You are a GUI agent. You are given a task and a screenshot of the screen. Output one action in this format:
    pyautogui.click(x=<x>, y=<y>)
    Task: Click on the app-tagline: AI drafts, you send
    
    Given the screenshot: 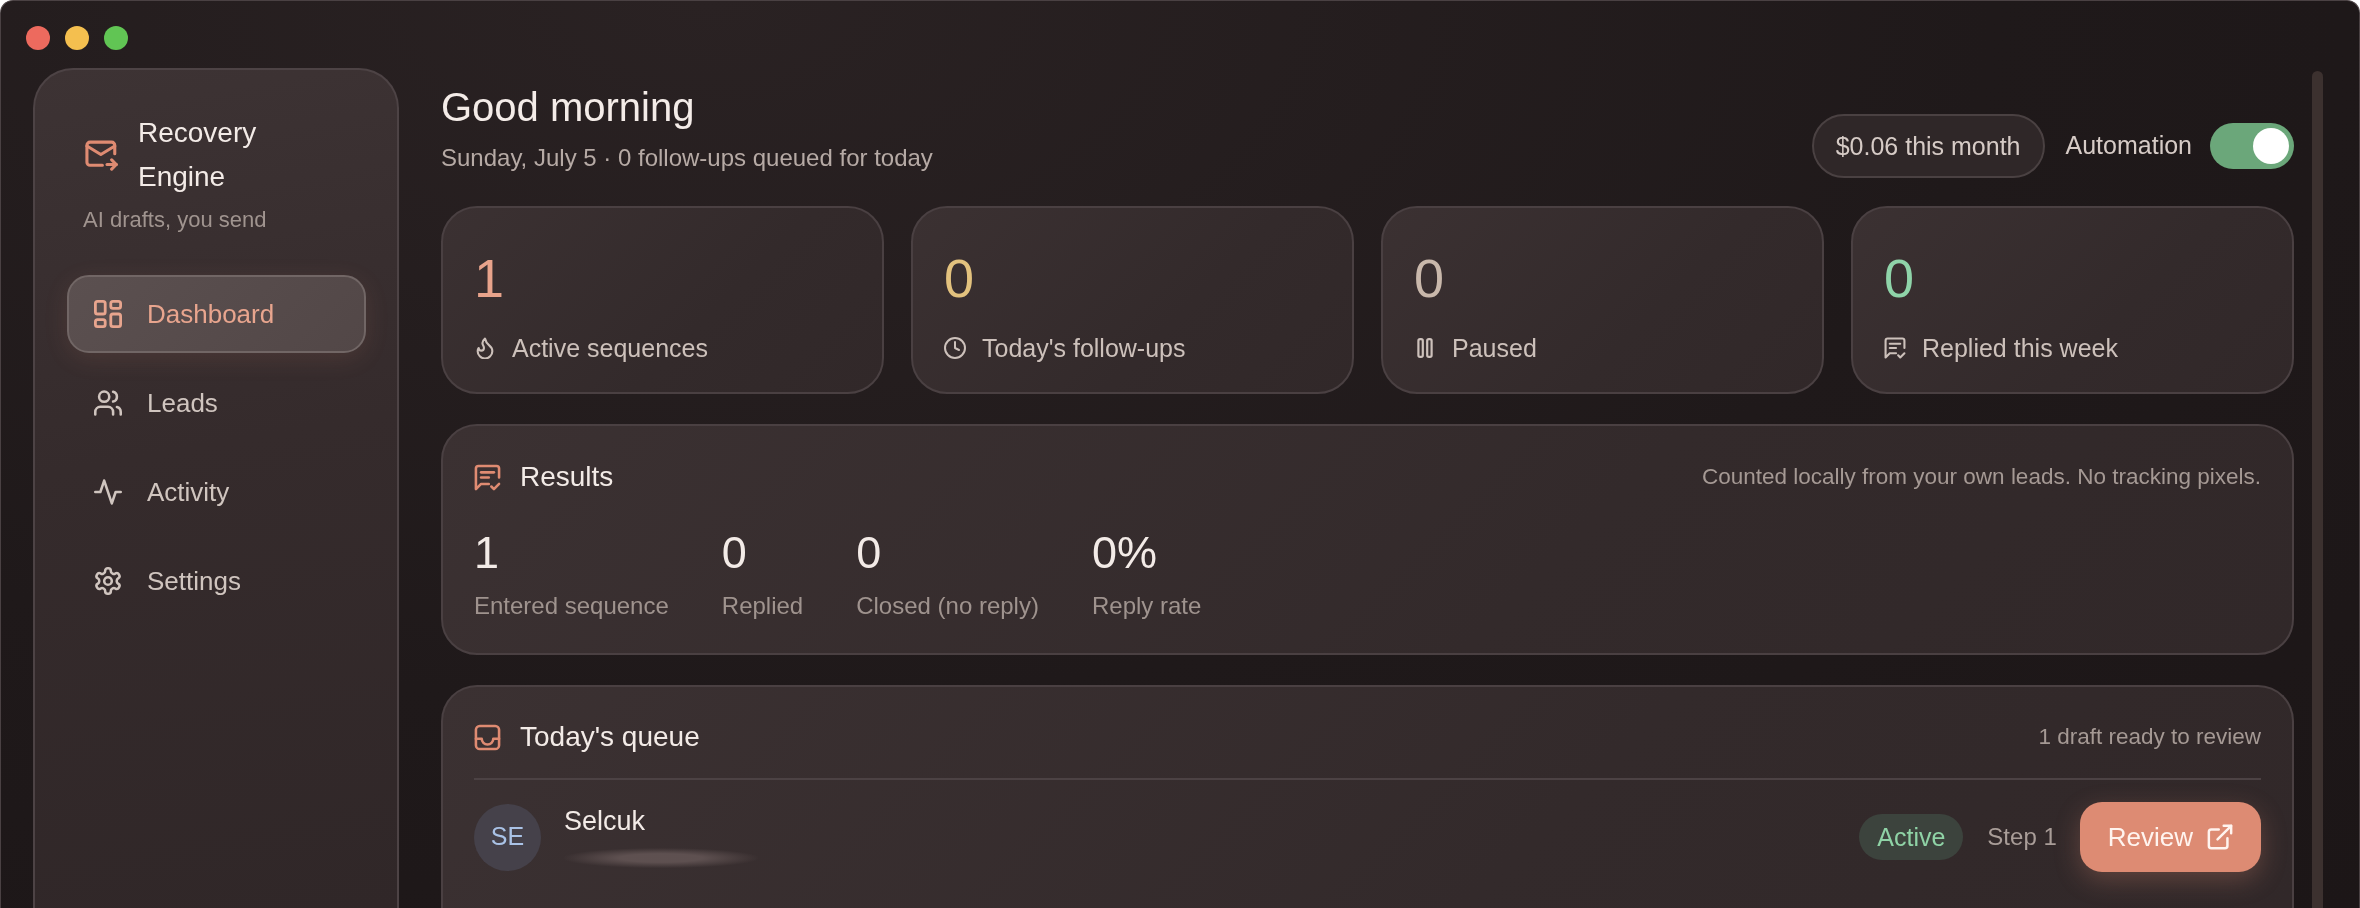 What is the action you would take?
    pyautogui.click(x=175, y=220)
    